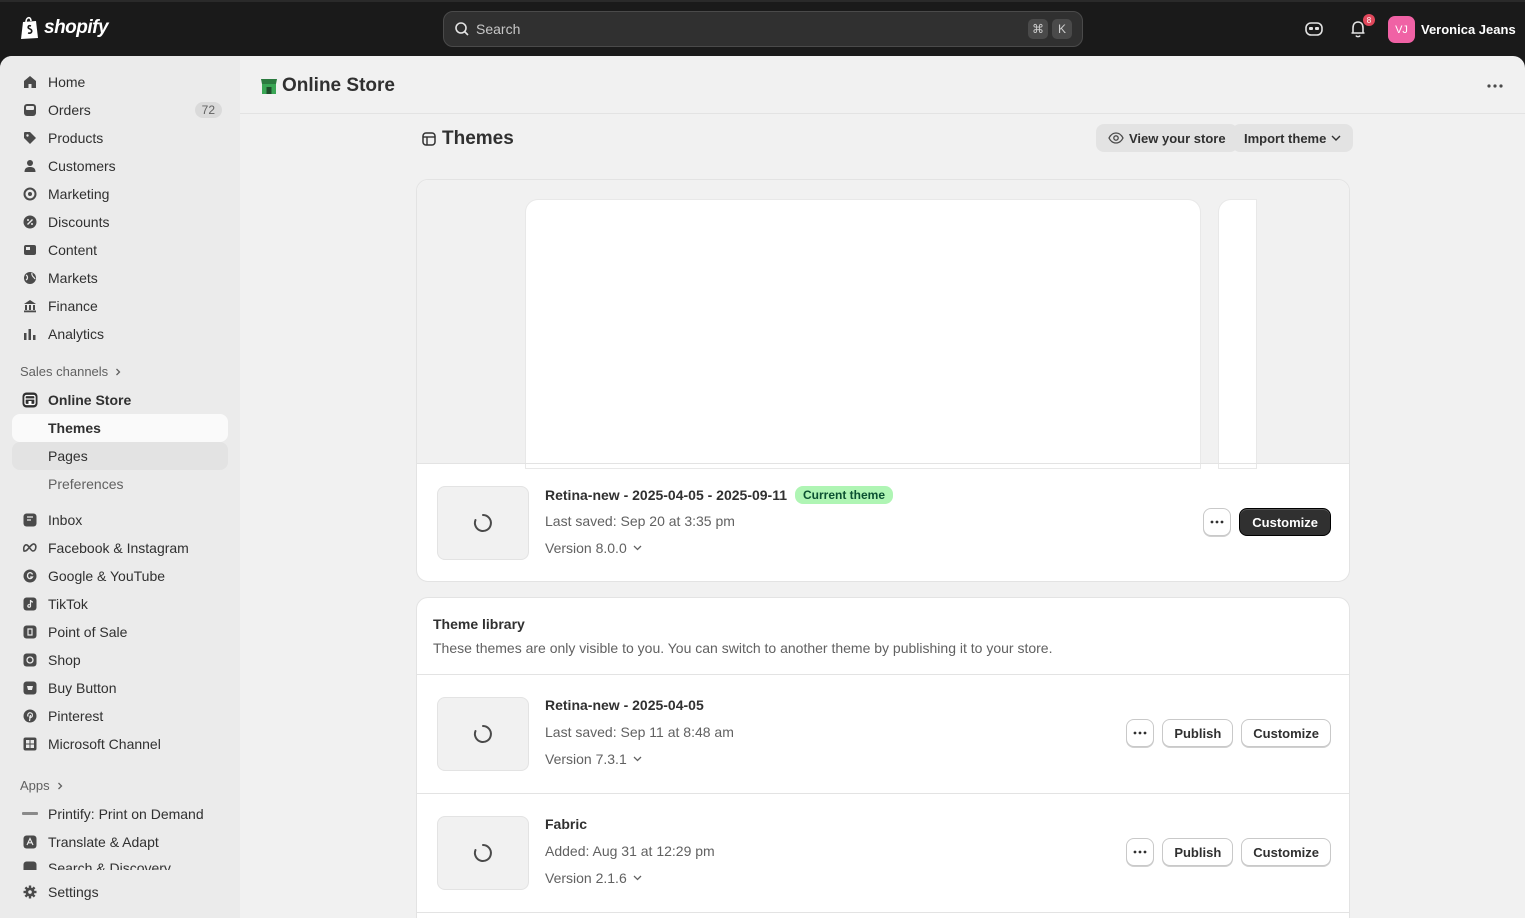  Describe the element at coordinates (120, 892) in the screenshot. I see `sidebar-item-settings: Settings` at that location.